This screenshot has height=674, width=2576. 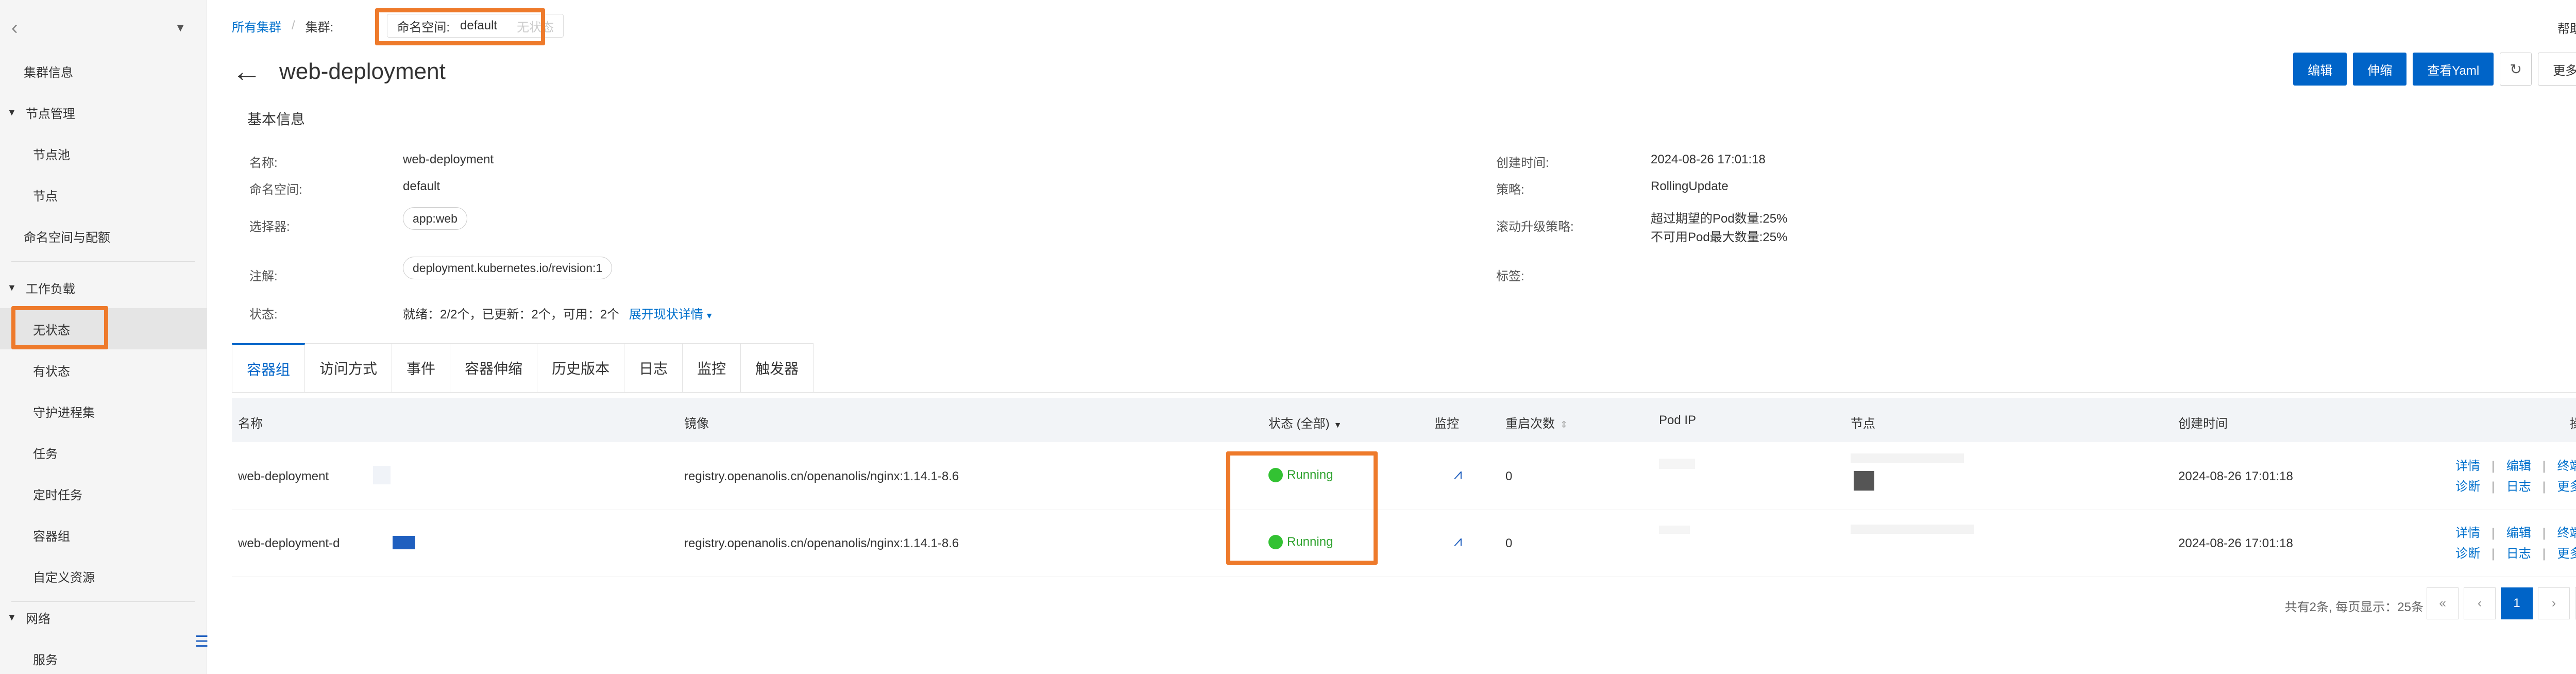 I want to click on sidebar-group-node-management: ▼ 节点管理, so click(x=103, y=112).